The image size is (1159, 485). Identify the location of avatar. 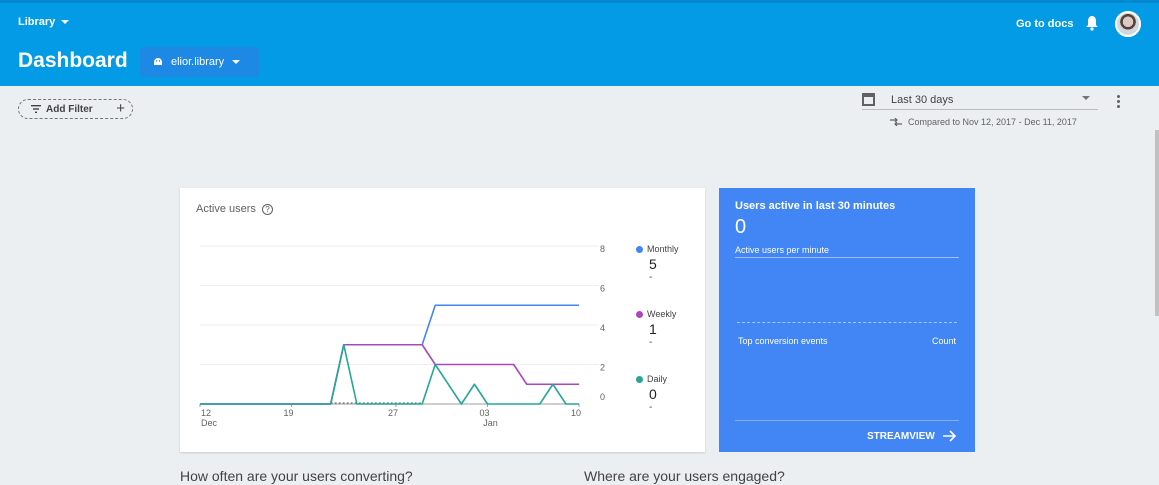
(1128, 24).